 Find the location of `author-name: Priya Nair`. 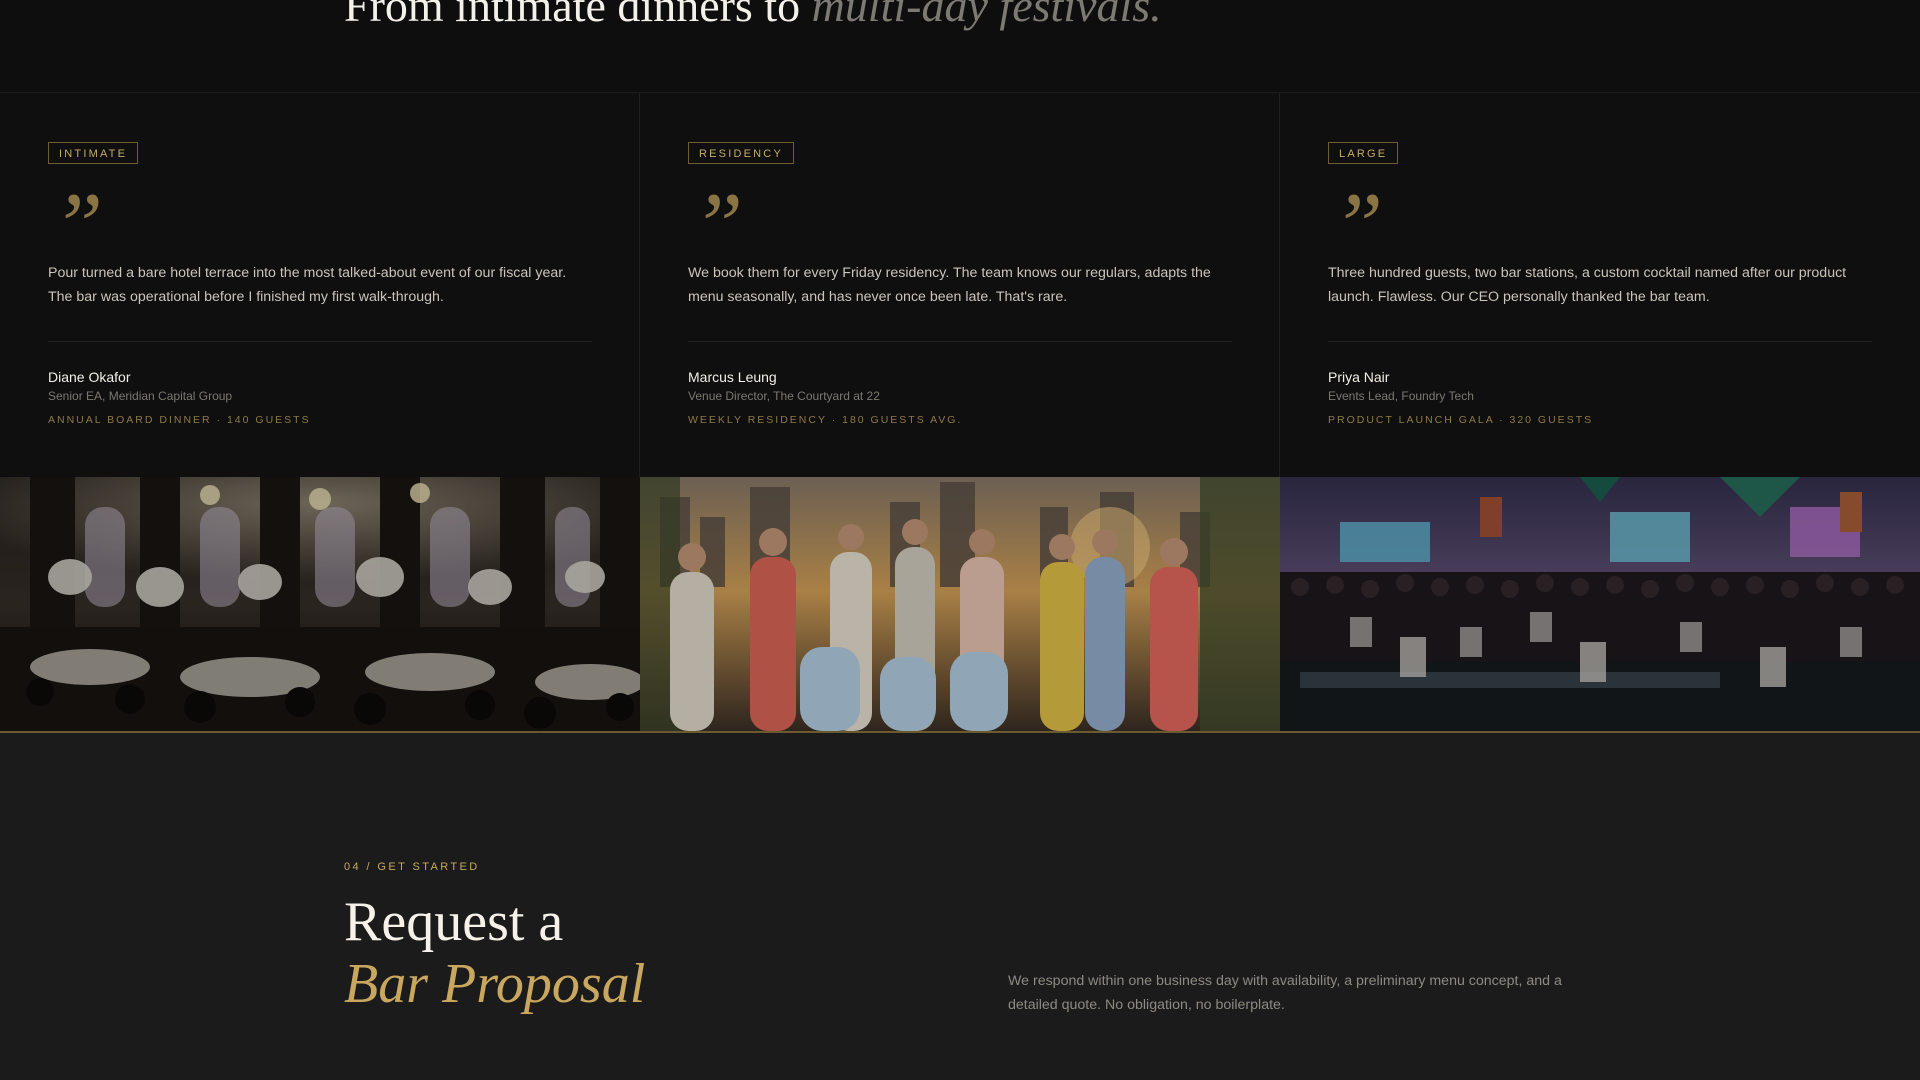

author-name: Priya Nair is located at coordinates (1359, 377).